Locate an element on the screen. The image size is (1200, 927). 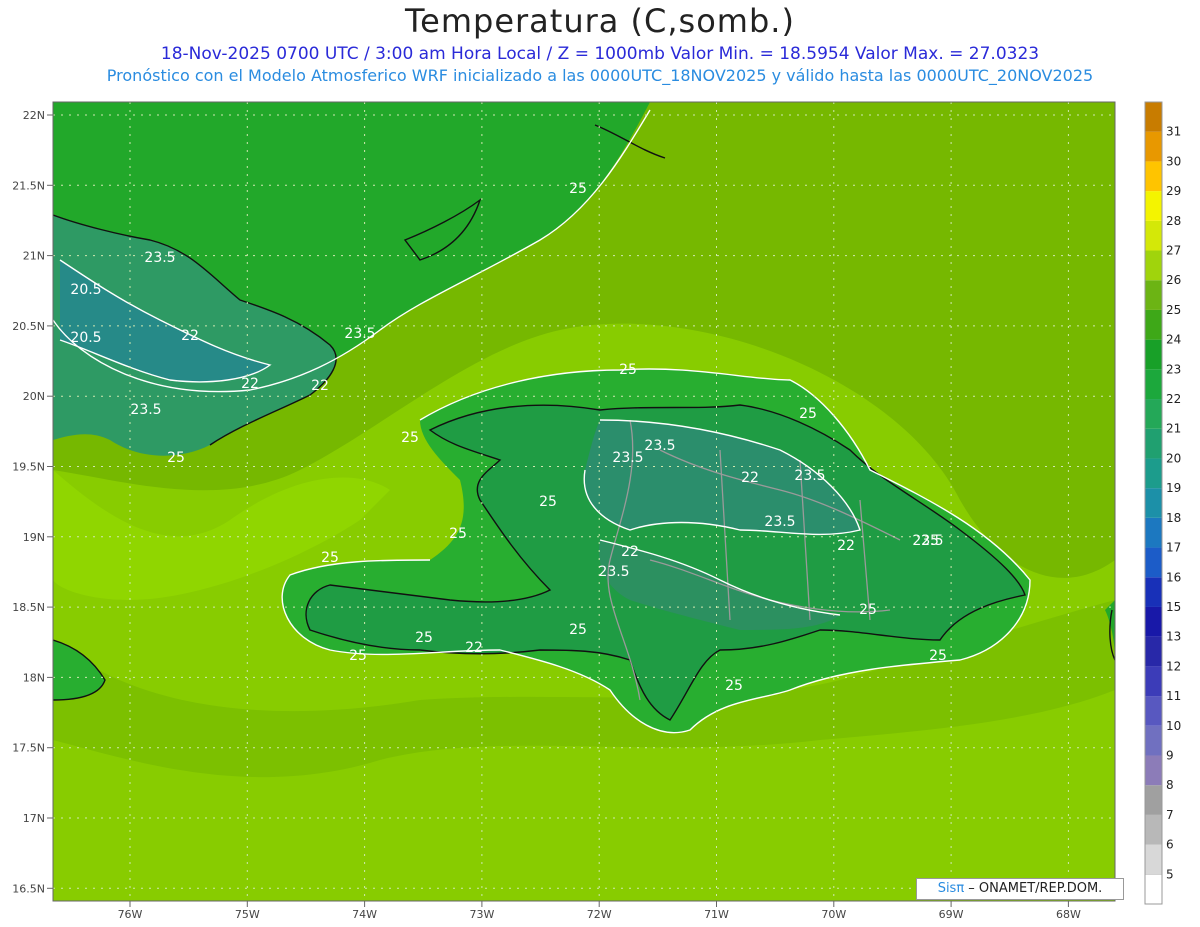
lon-tick-label: 76W is located at coordinates (130, 914).